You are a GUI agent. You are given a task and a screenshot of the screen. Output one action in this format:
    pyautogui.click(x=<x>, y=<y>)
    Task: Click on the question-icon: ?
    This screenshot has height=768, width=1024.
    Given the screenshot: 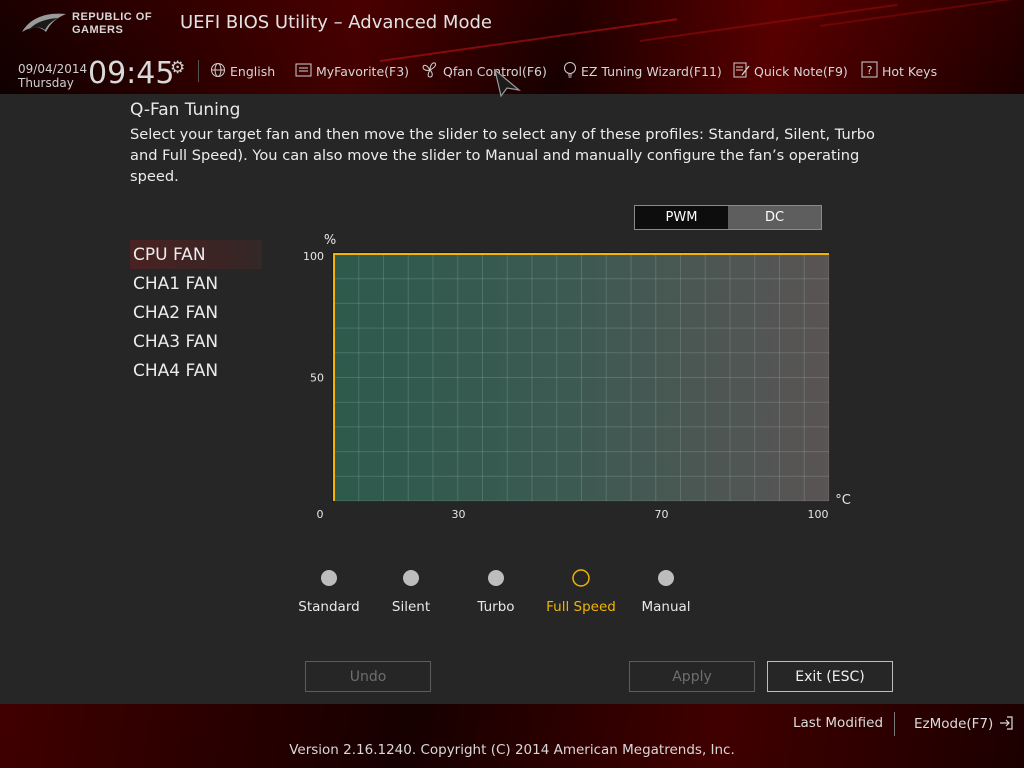 What is the action you would take?
    pyautogui.click(x=869, y=71)
    